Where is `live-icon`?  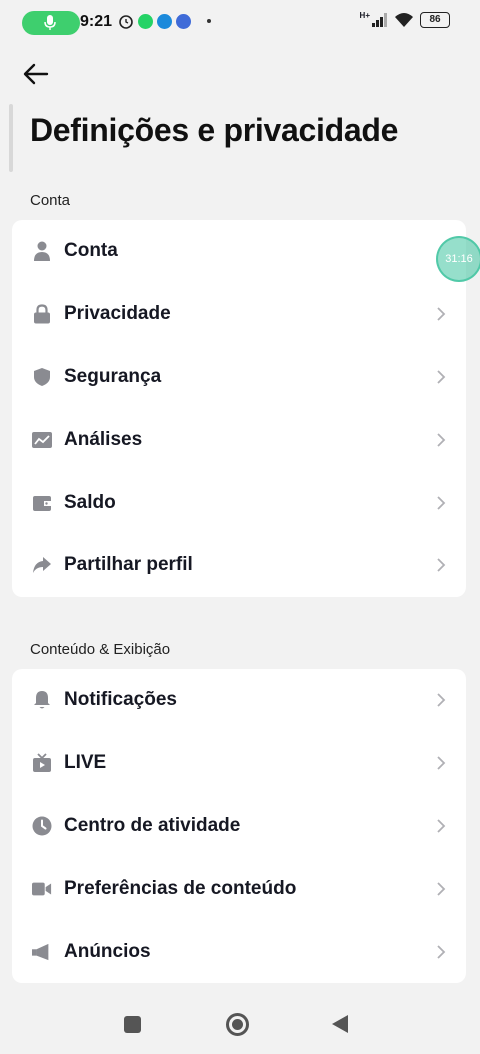 live-icon is located at coordinates (42, 763).